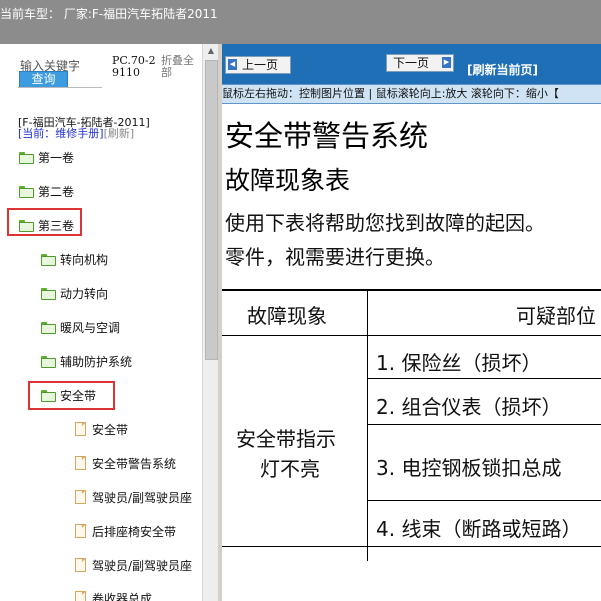 This screenshot has height=601, width=601. Describe the element at coordinates (211, 210) in the screenshot. I see `scrollbar-thumb` at that location.